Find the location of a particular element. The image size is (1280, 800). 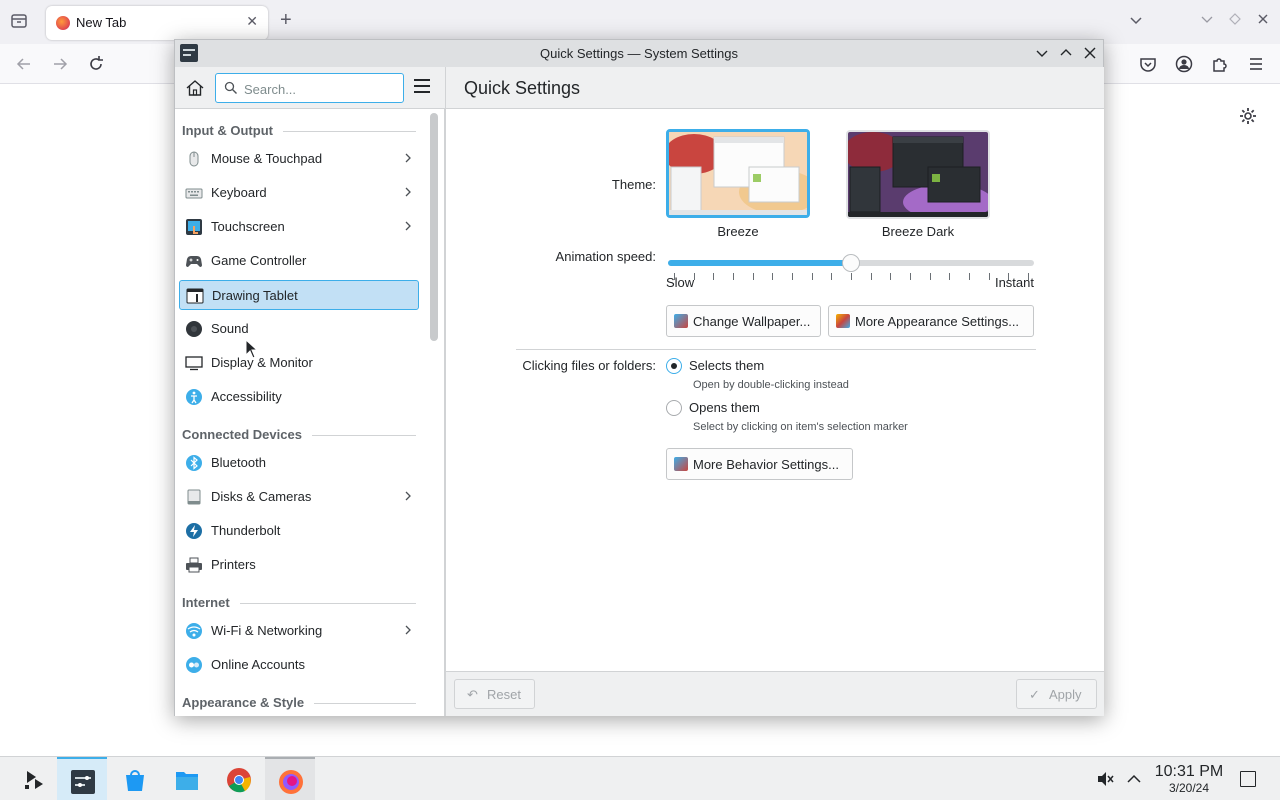

app-menu-icon is located at coordinates (1256, 64).